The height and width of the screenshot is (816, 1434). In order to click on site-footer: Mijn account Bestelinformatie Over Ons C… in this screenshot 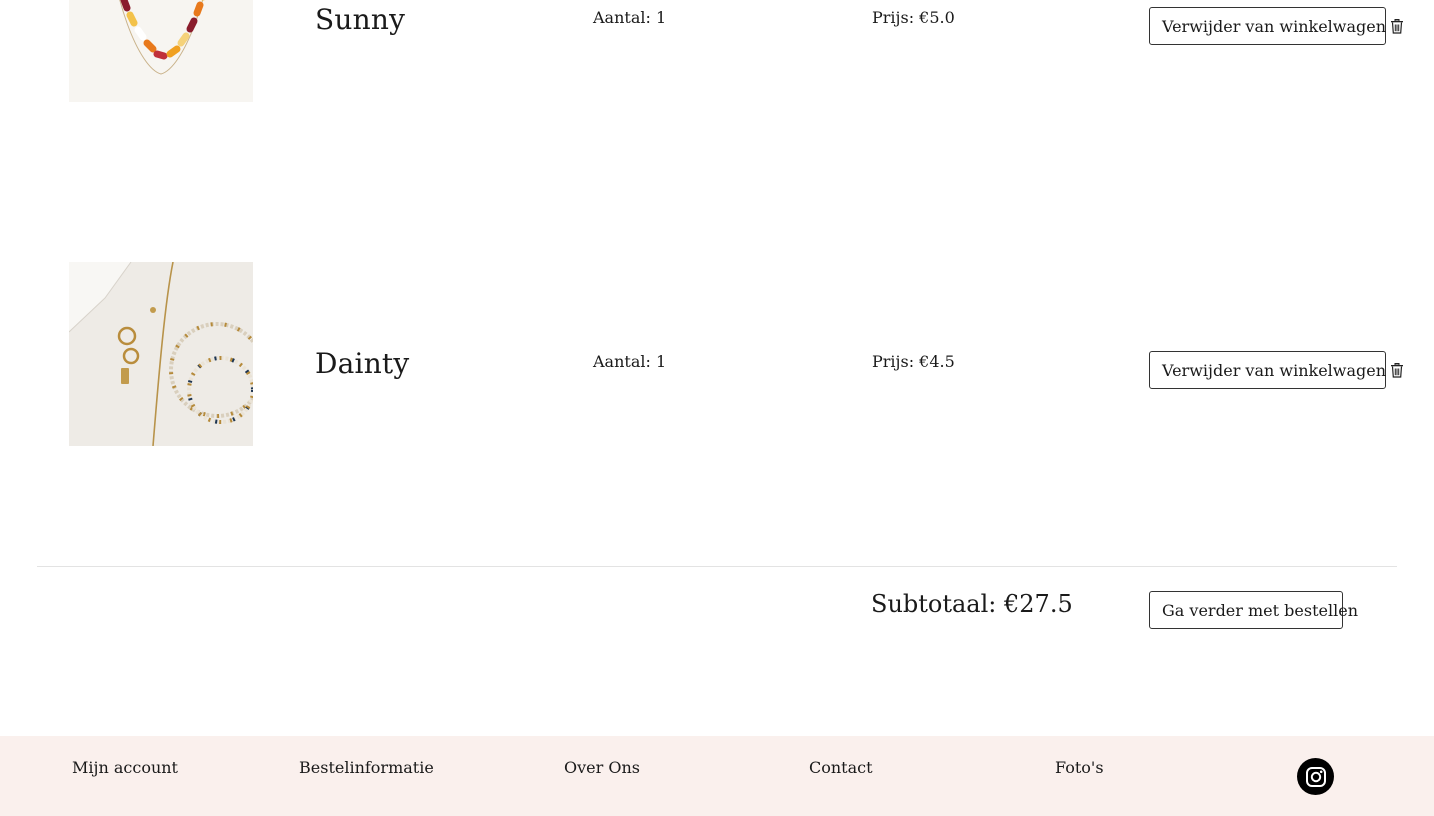, I will do `click(717, 776)`.